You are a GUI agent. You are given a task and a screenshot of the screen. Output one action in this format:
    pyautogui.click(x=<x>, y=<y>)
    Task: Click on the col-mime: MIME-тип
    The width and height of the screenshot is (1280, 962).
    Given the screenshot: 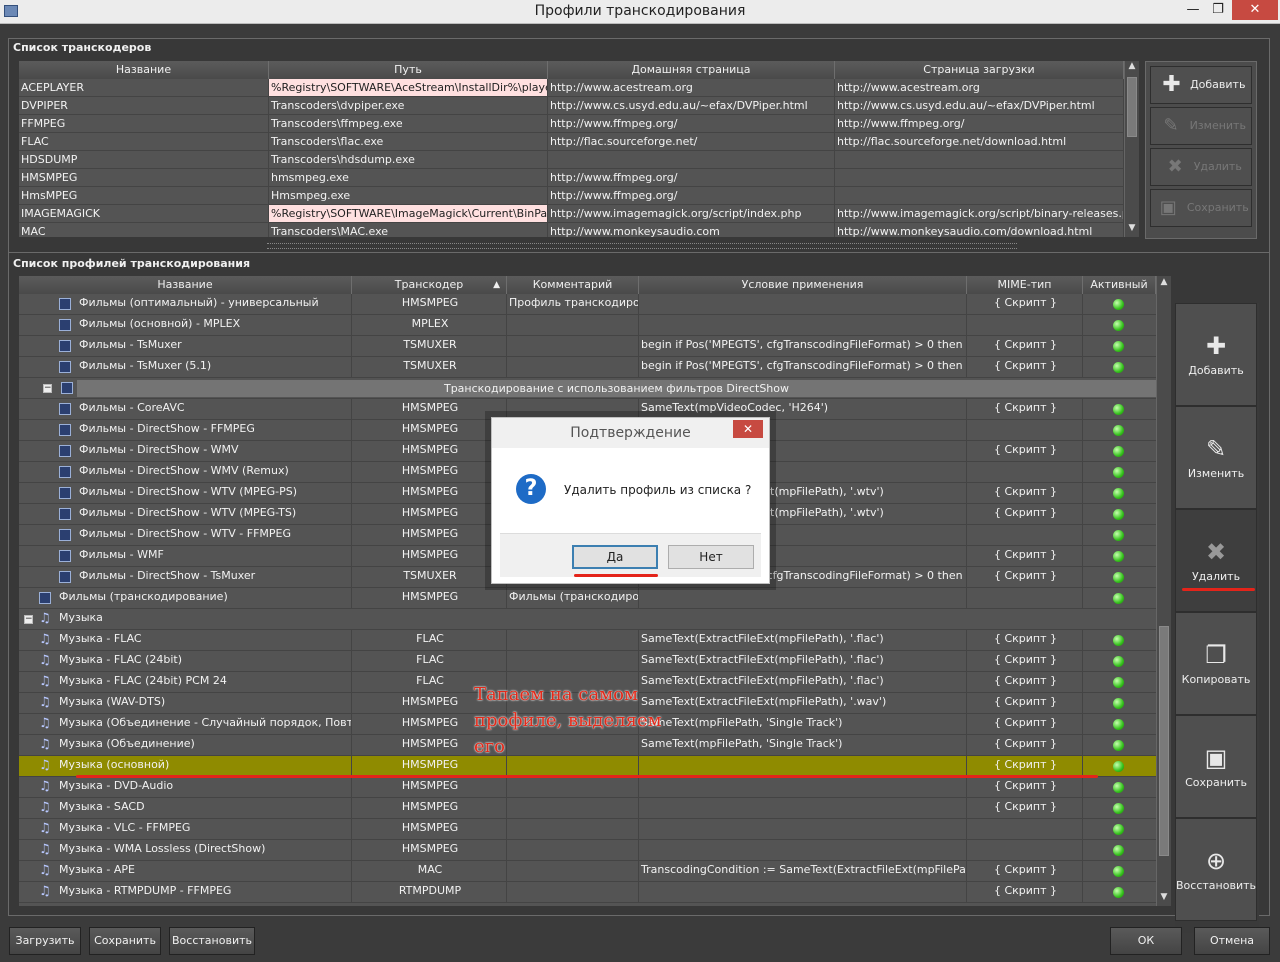 What is the action you would take?
    pyautogui.click(x=1025, y=285)
    